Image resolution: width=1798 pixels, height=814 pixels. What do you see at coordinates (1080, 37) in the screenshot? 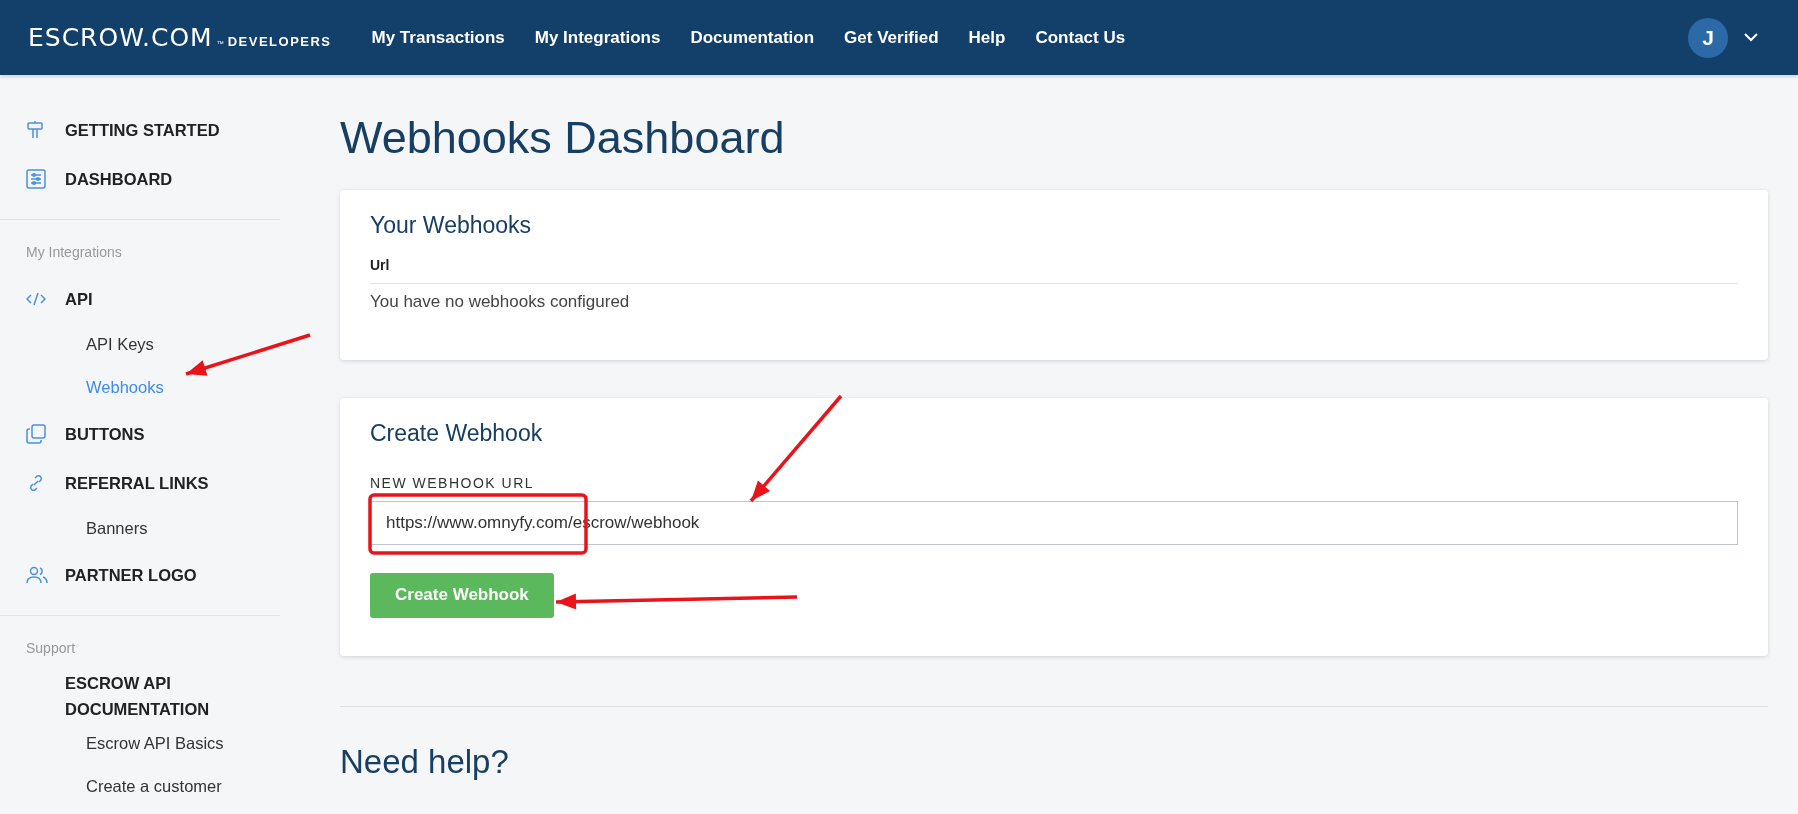
I see `nav-link: Contact Us` at bounding box center [1080, 37].